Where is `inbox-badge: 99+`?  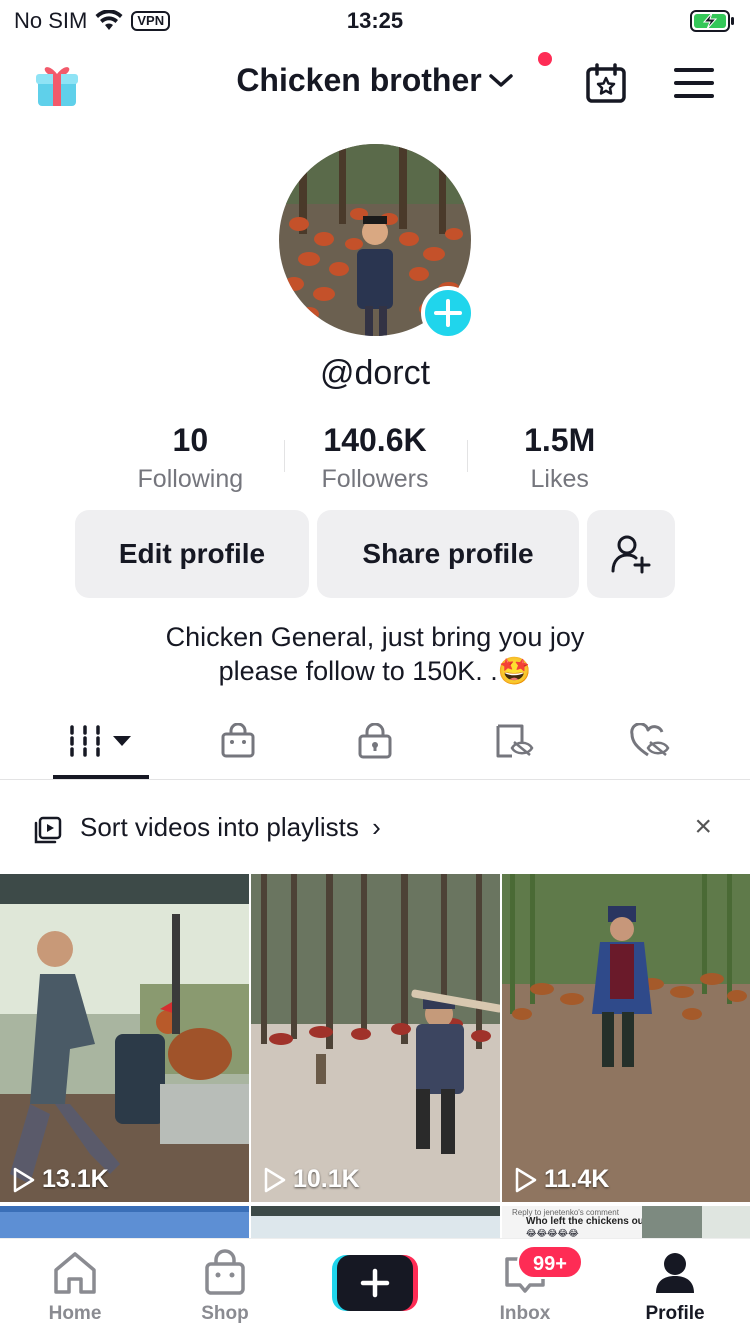 inbox-badge: 99+ is located at coordinates (550, 1262).